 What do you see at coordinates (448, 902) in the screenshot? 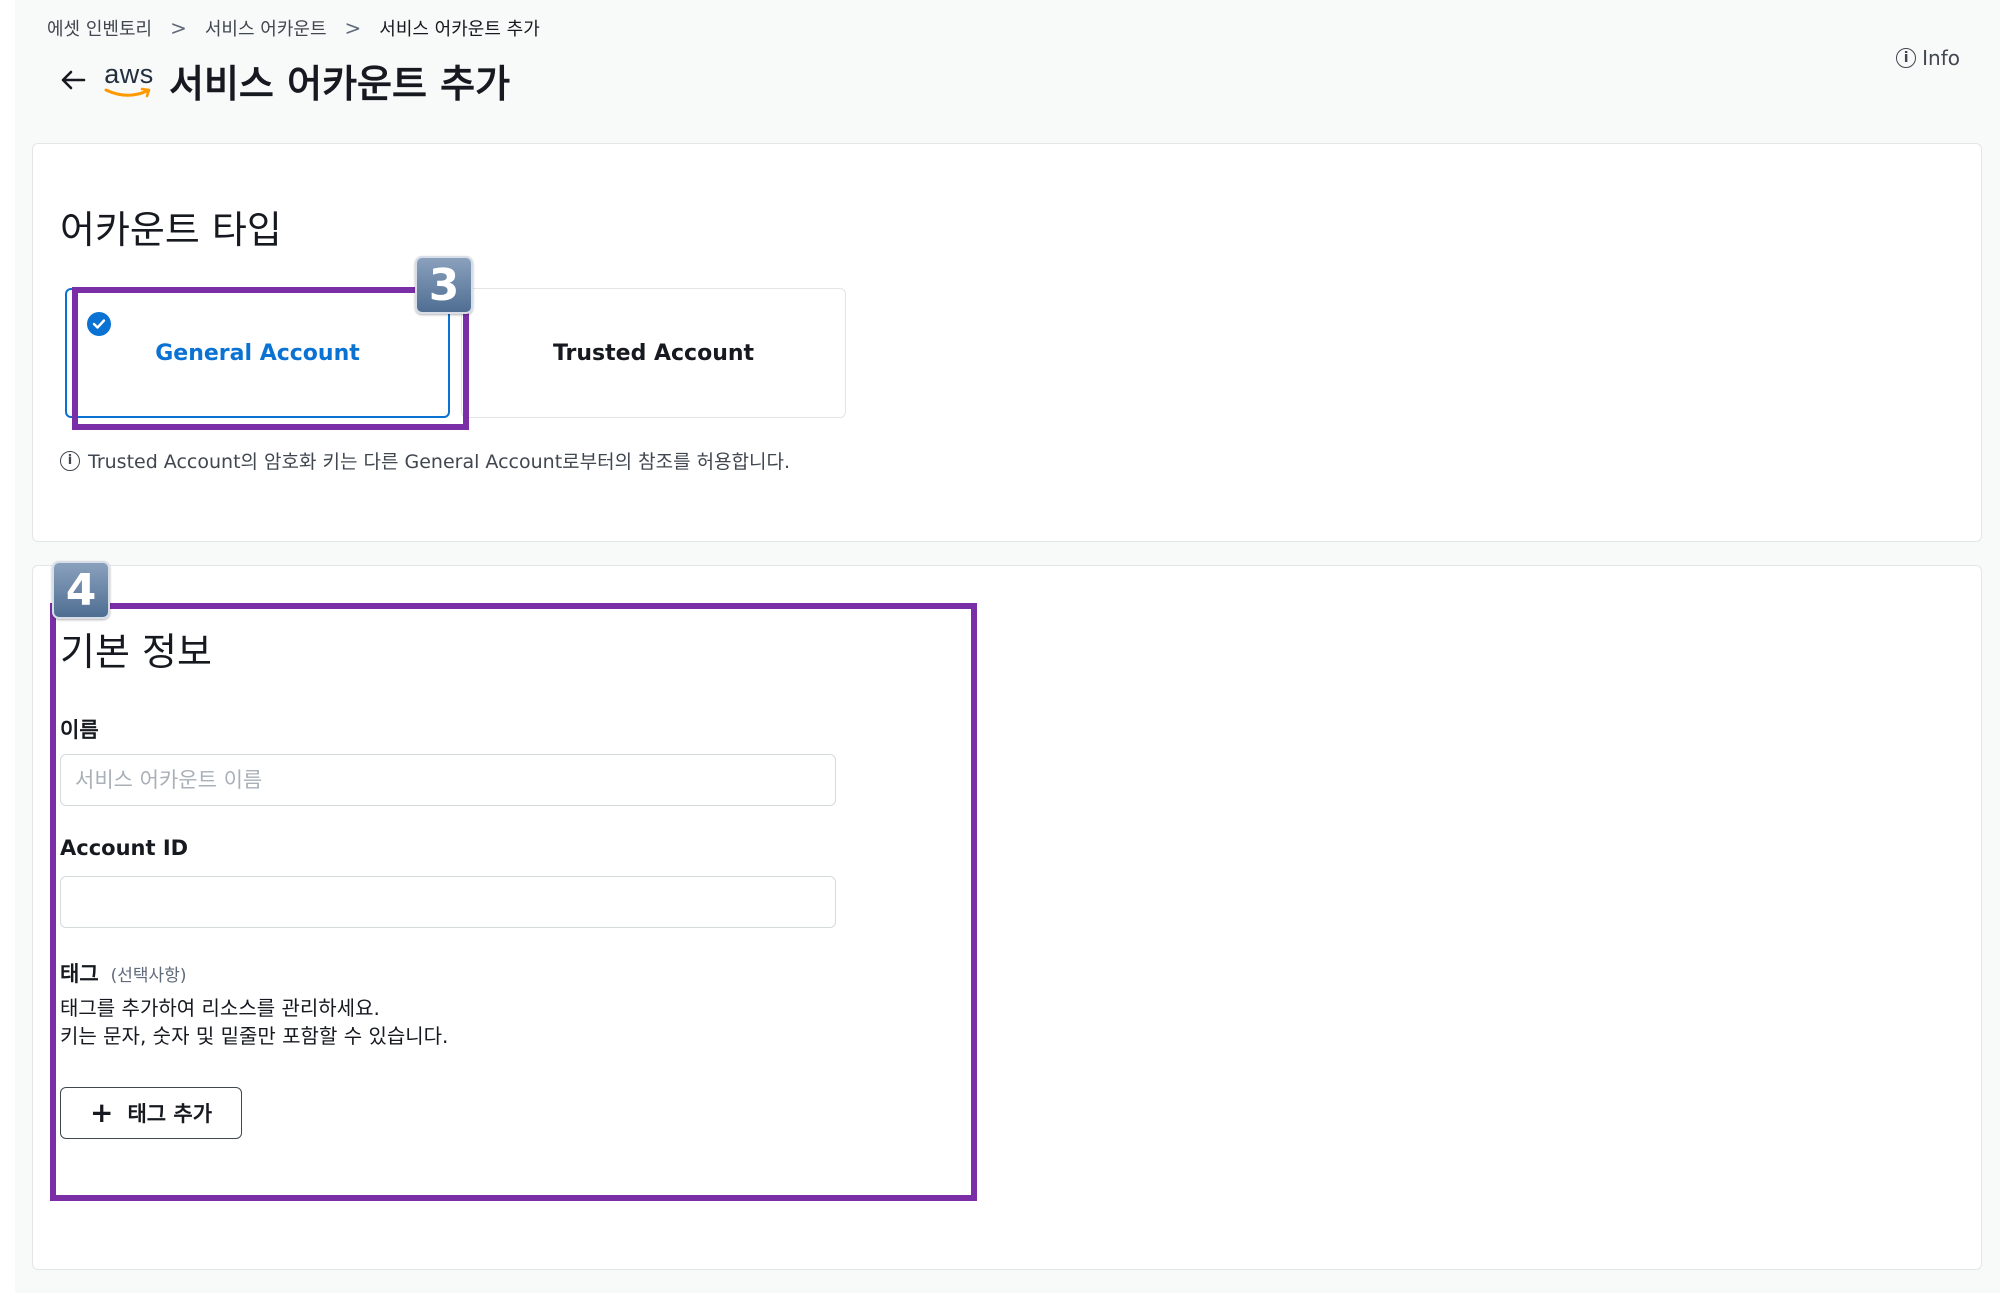
I see `account-id-input` at bounding box center [448, 902].